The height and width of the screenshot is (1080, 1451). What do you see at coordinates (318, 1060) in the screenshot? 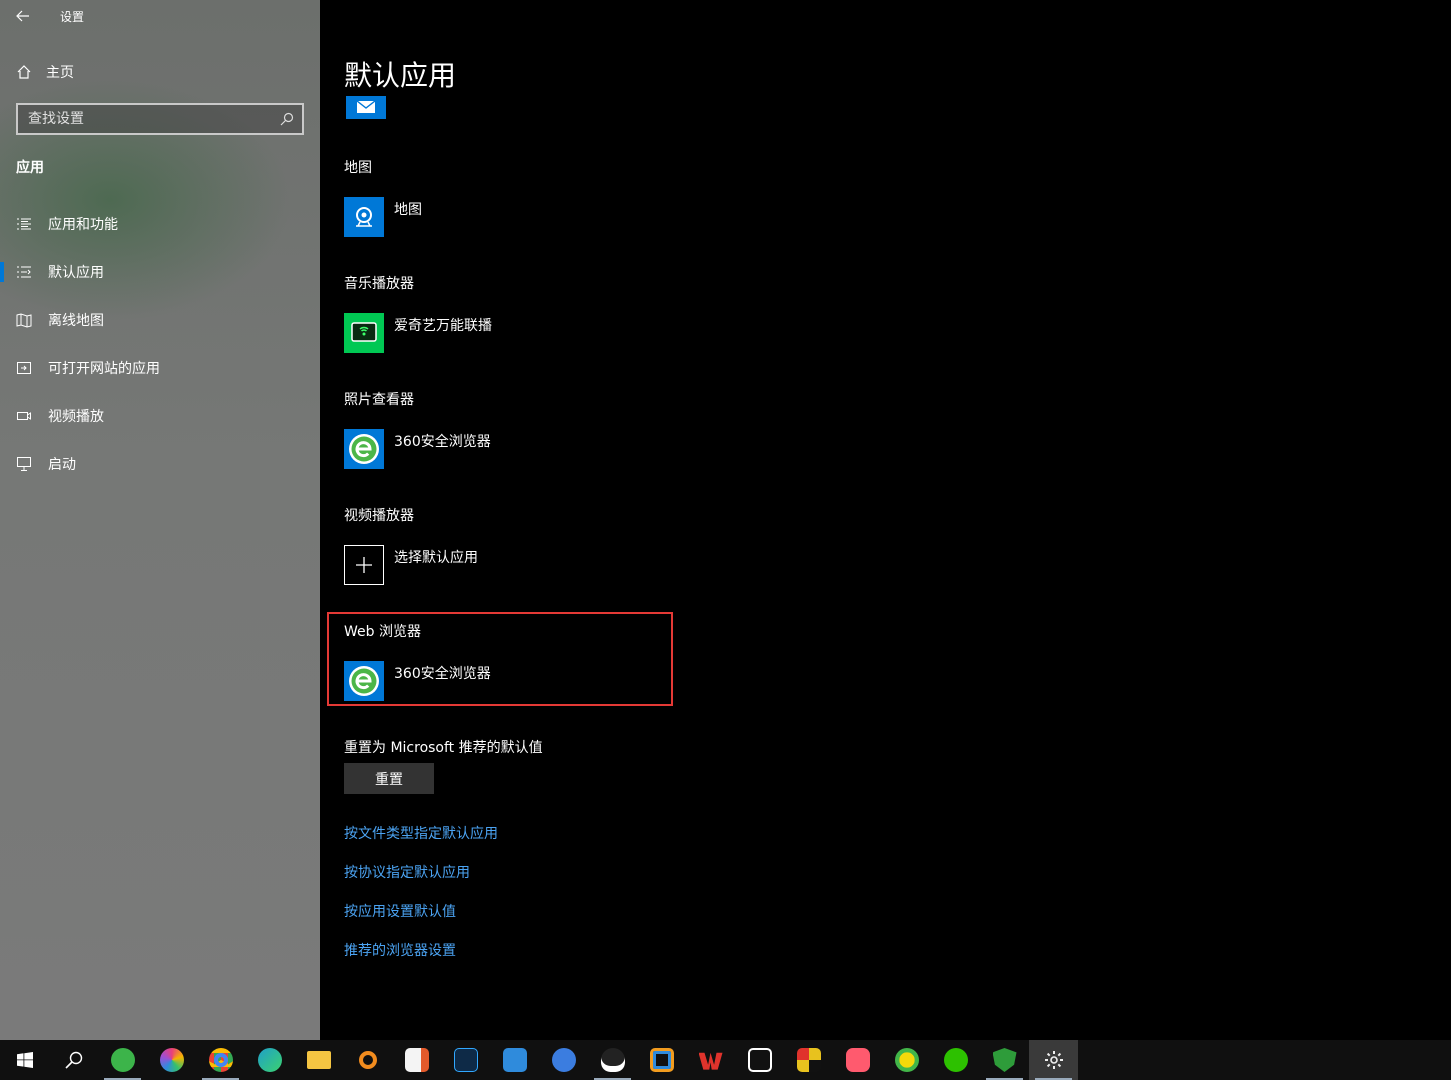
I see `file-explorer-icon` at bounding box center [318, 1060].